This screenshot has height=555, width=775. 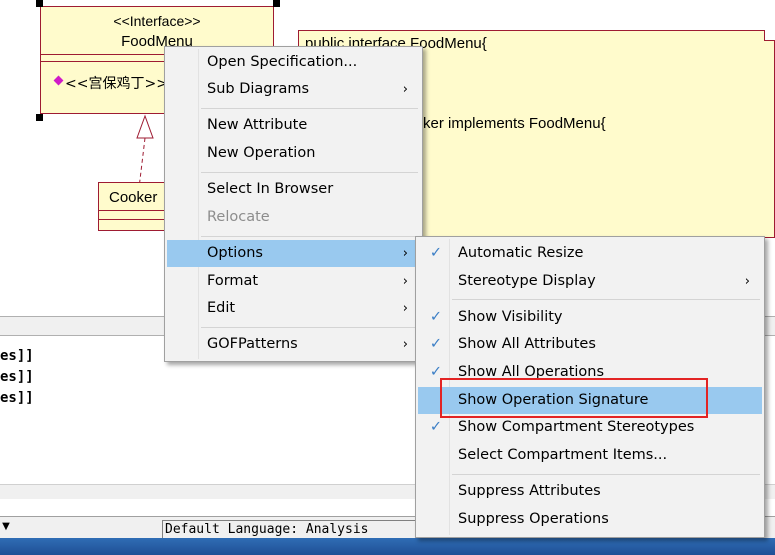 What do you see at coordinates (293, 253) in the screenshot?
I see `menu-item-options: Options ›` at bounding box center [293, 253].